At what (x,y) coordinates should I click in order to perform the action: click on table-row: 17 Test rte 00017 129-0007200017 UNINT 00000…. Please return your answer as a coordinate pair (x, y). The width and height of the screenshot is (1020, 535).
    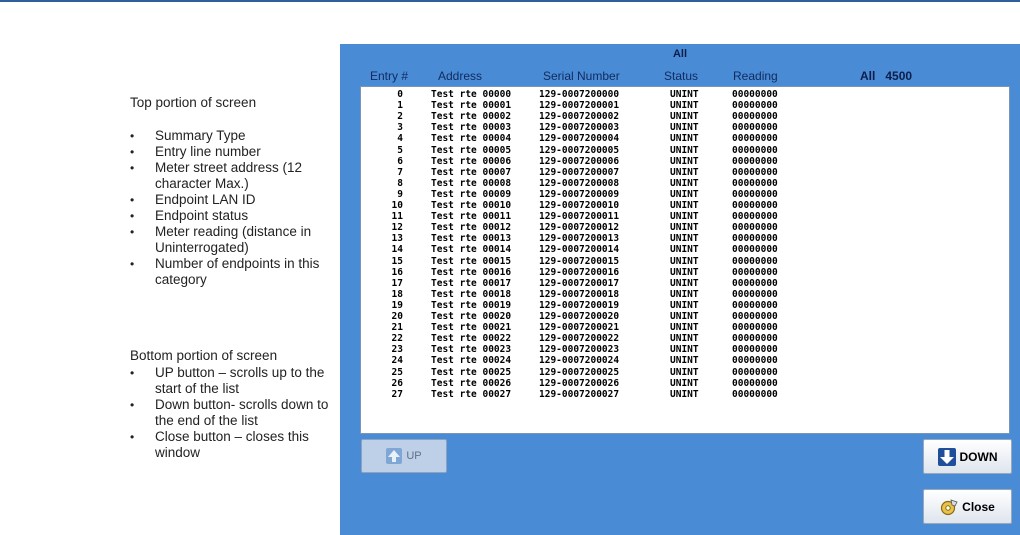
    Looking at the image, I should click on (685, 283).